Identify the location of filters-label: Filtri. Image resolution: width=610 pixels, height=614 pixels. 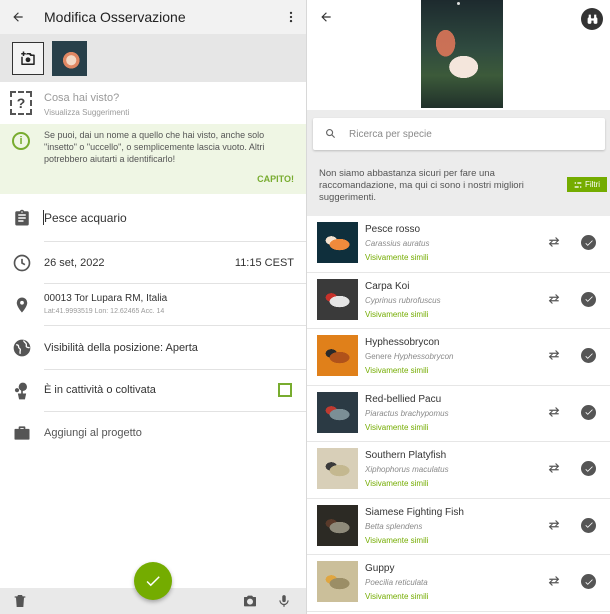
(592, 184).